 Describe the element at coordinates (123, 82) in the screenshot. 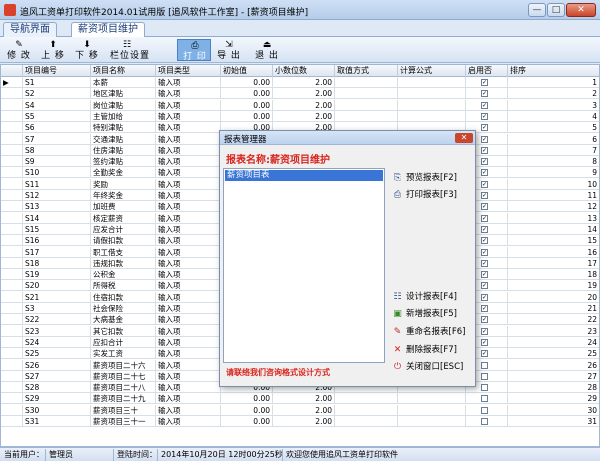

I see `item-name-cell: 本薪` at that location.